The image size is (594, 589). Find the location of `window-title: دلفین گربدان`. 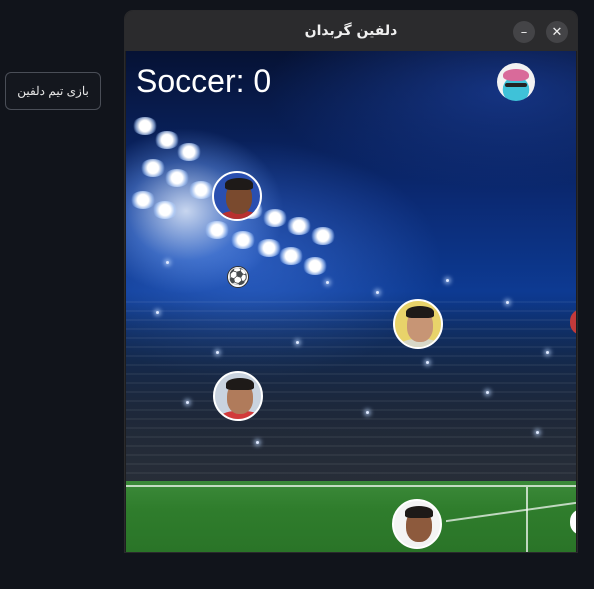

window-title: دلفین گربدان is located at coordinates (351, 31).